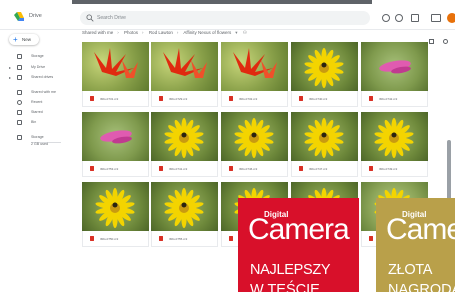 The width and height of the screenshot is (455, 292). What do you see at coordinates (225, 18) in the screenshot?
I see `search-input: Search Drive` at bounding box center [225, 18].